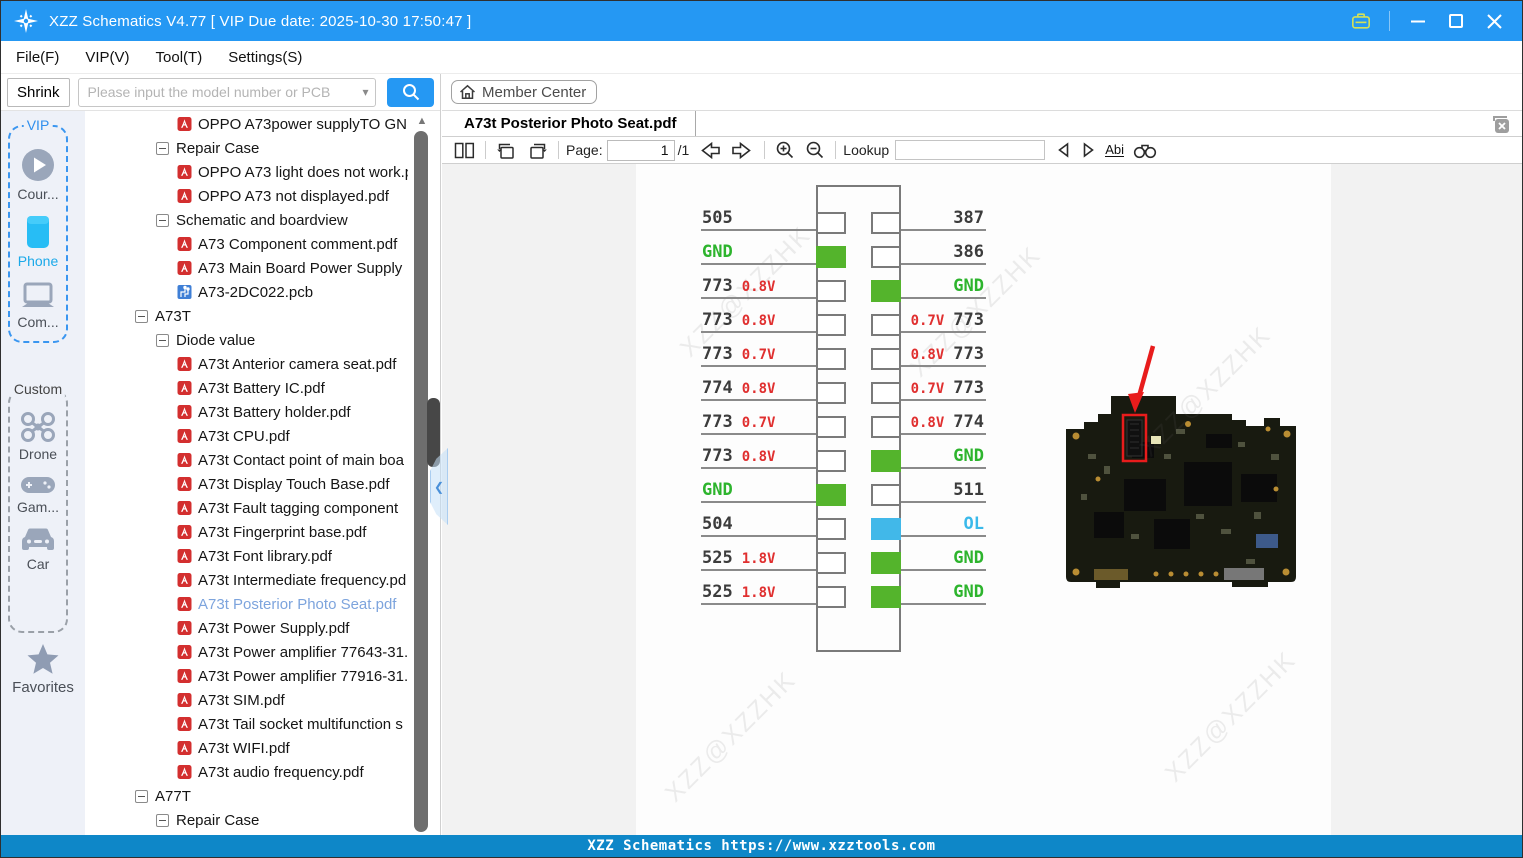 The height and width of the screenshot is (858, 1523). I want to click on status-text: XZZ Schematics https://www.xzztools.com, so click(761, 846).